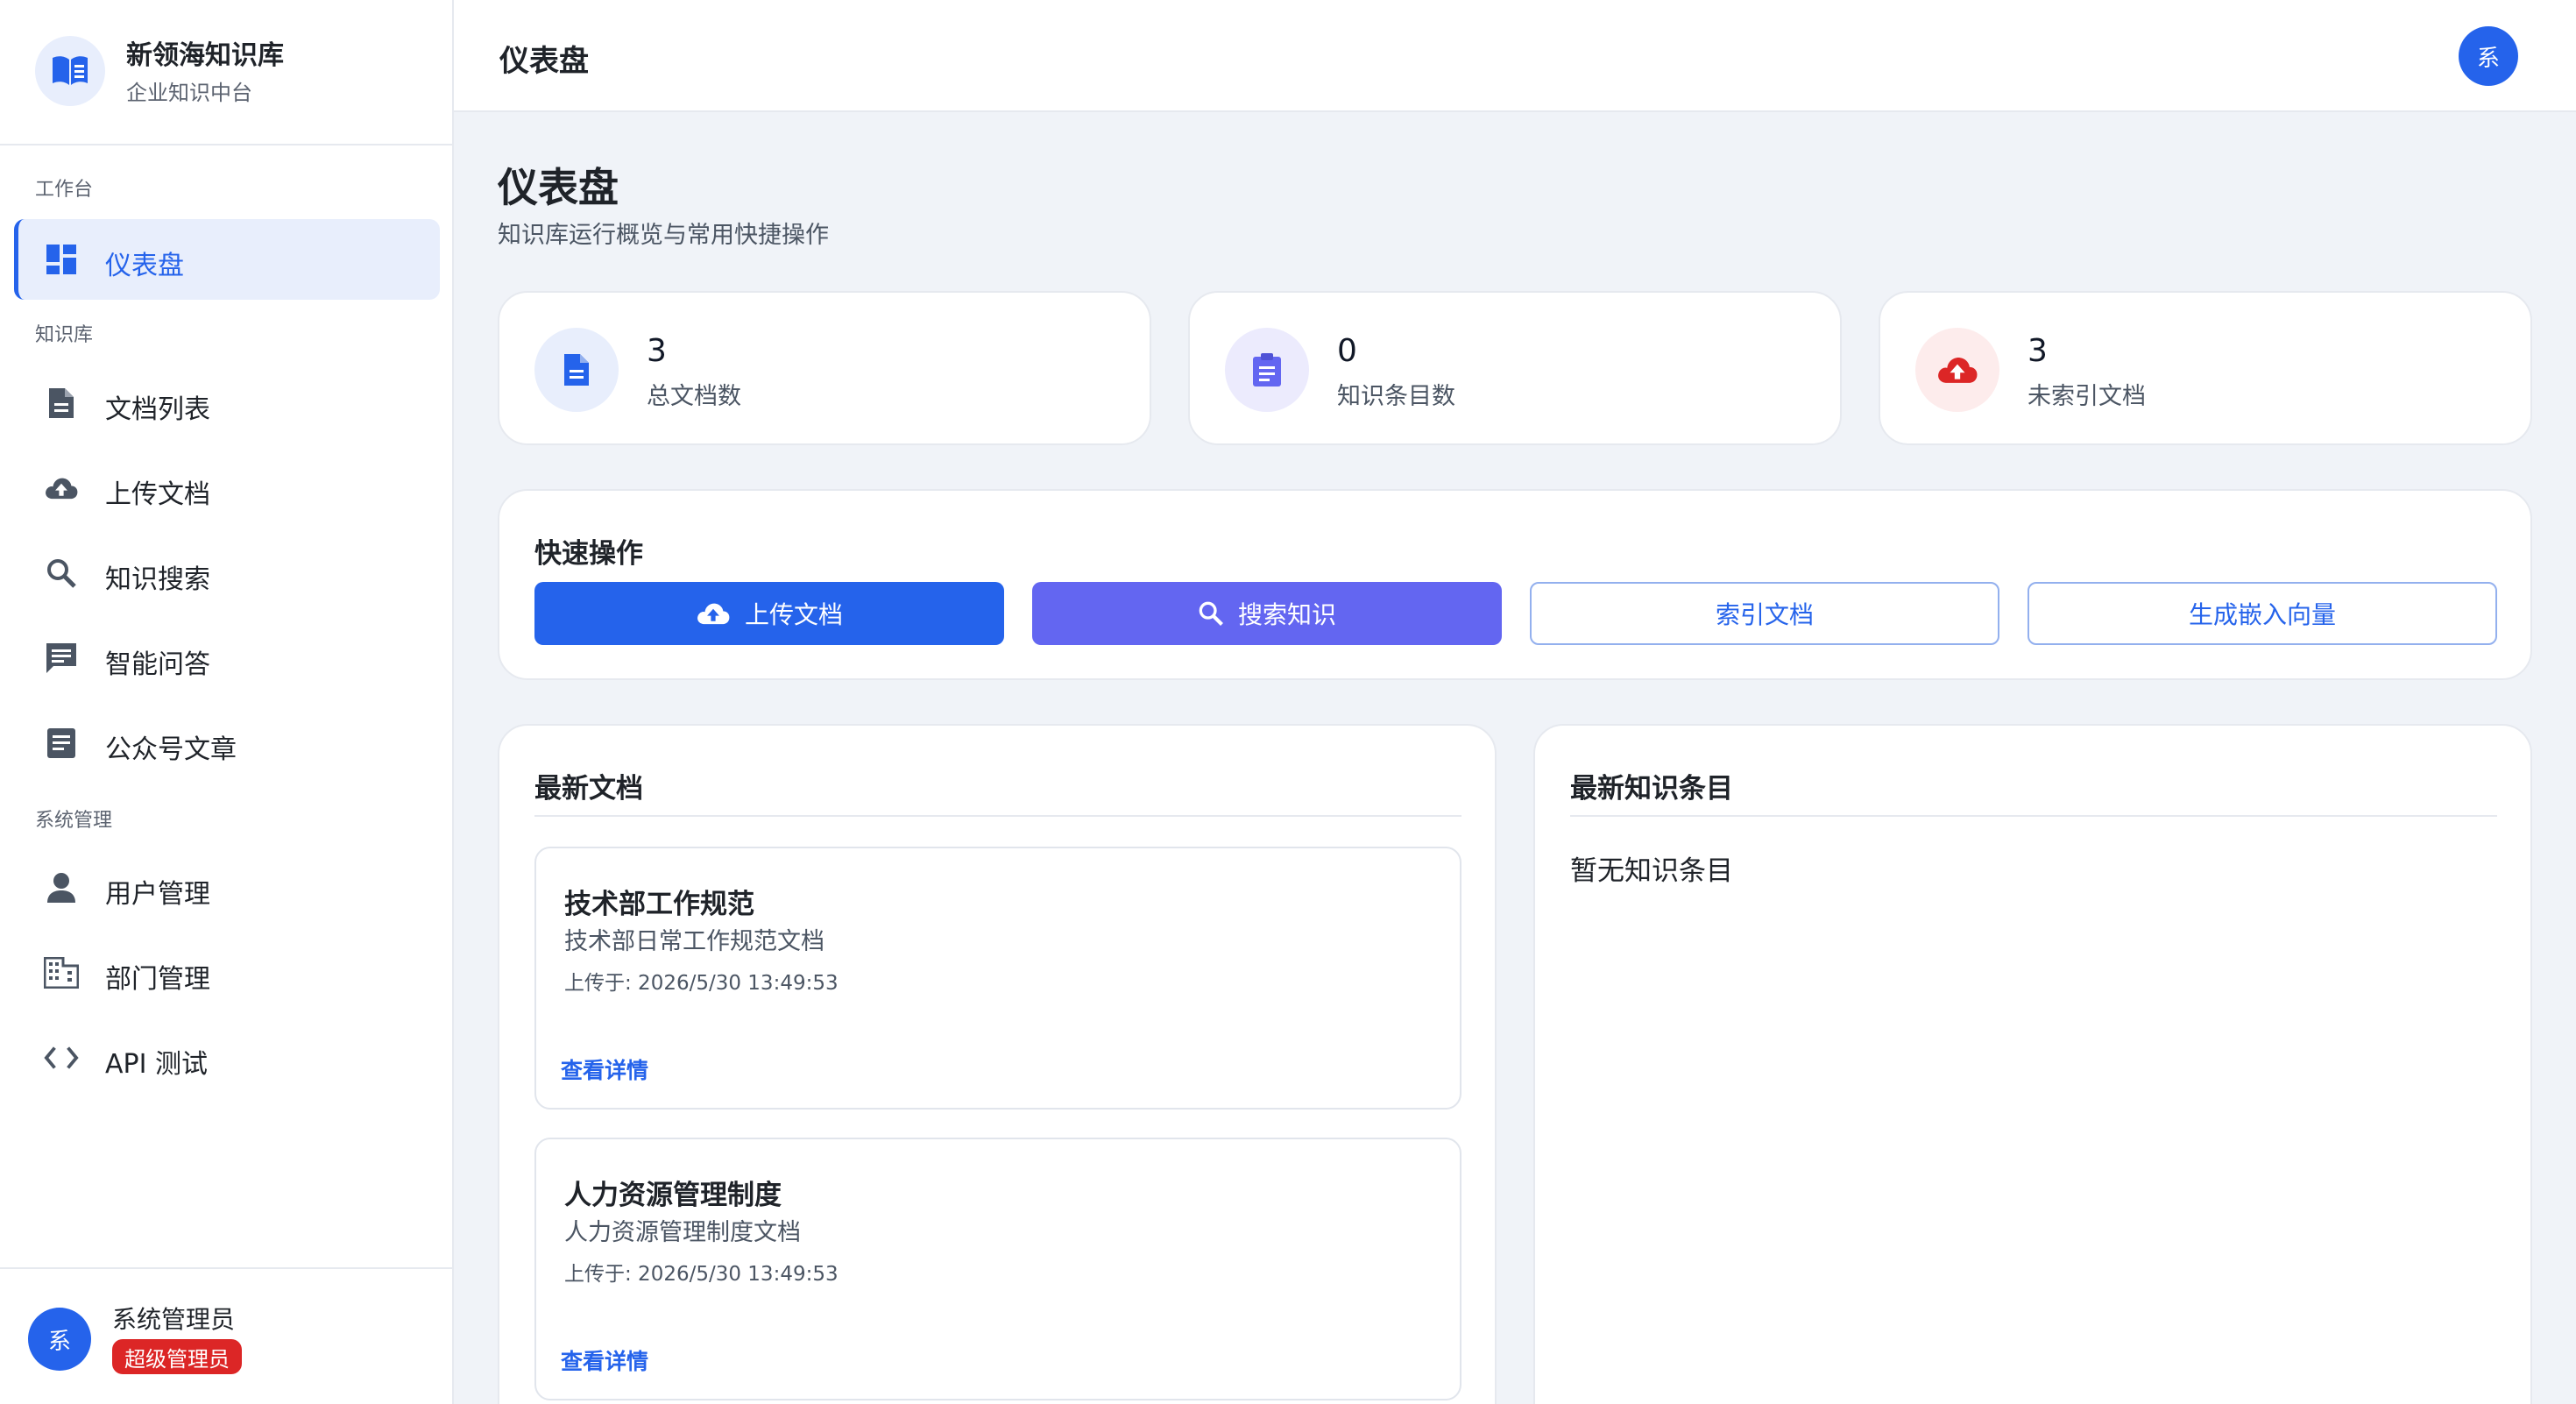 The height and width of the screenshot is (1404, 2576). What do you see at coordinates (544, 61) in the screenshot?
I see `header-title: 仪表盘` at bounding box center [544, 61].